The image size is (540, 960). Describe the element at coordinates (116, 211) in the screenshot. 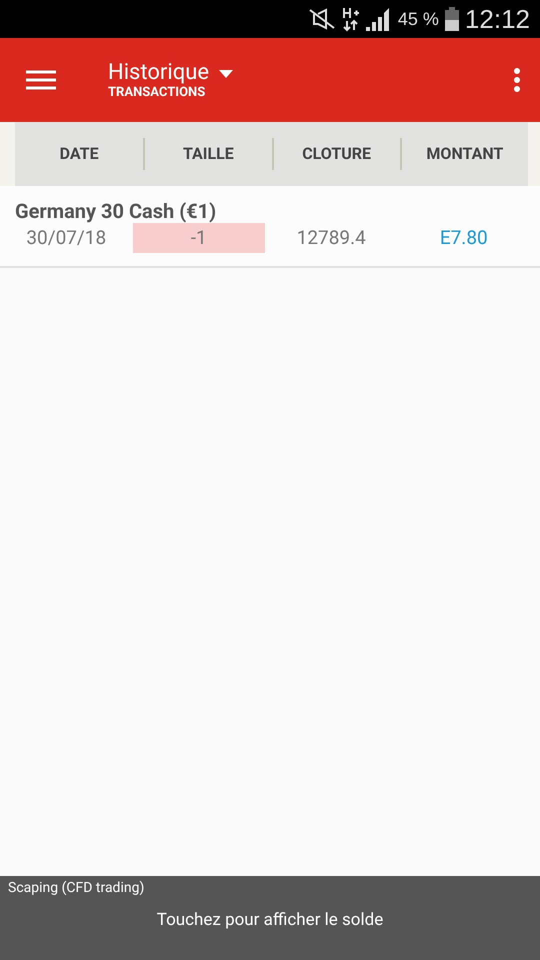

I see `instrument-name: Germany 30 Cash (€1)` at that location.